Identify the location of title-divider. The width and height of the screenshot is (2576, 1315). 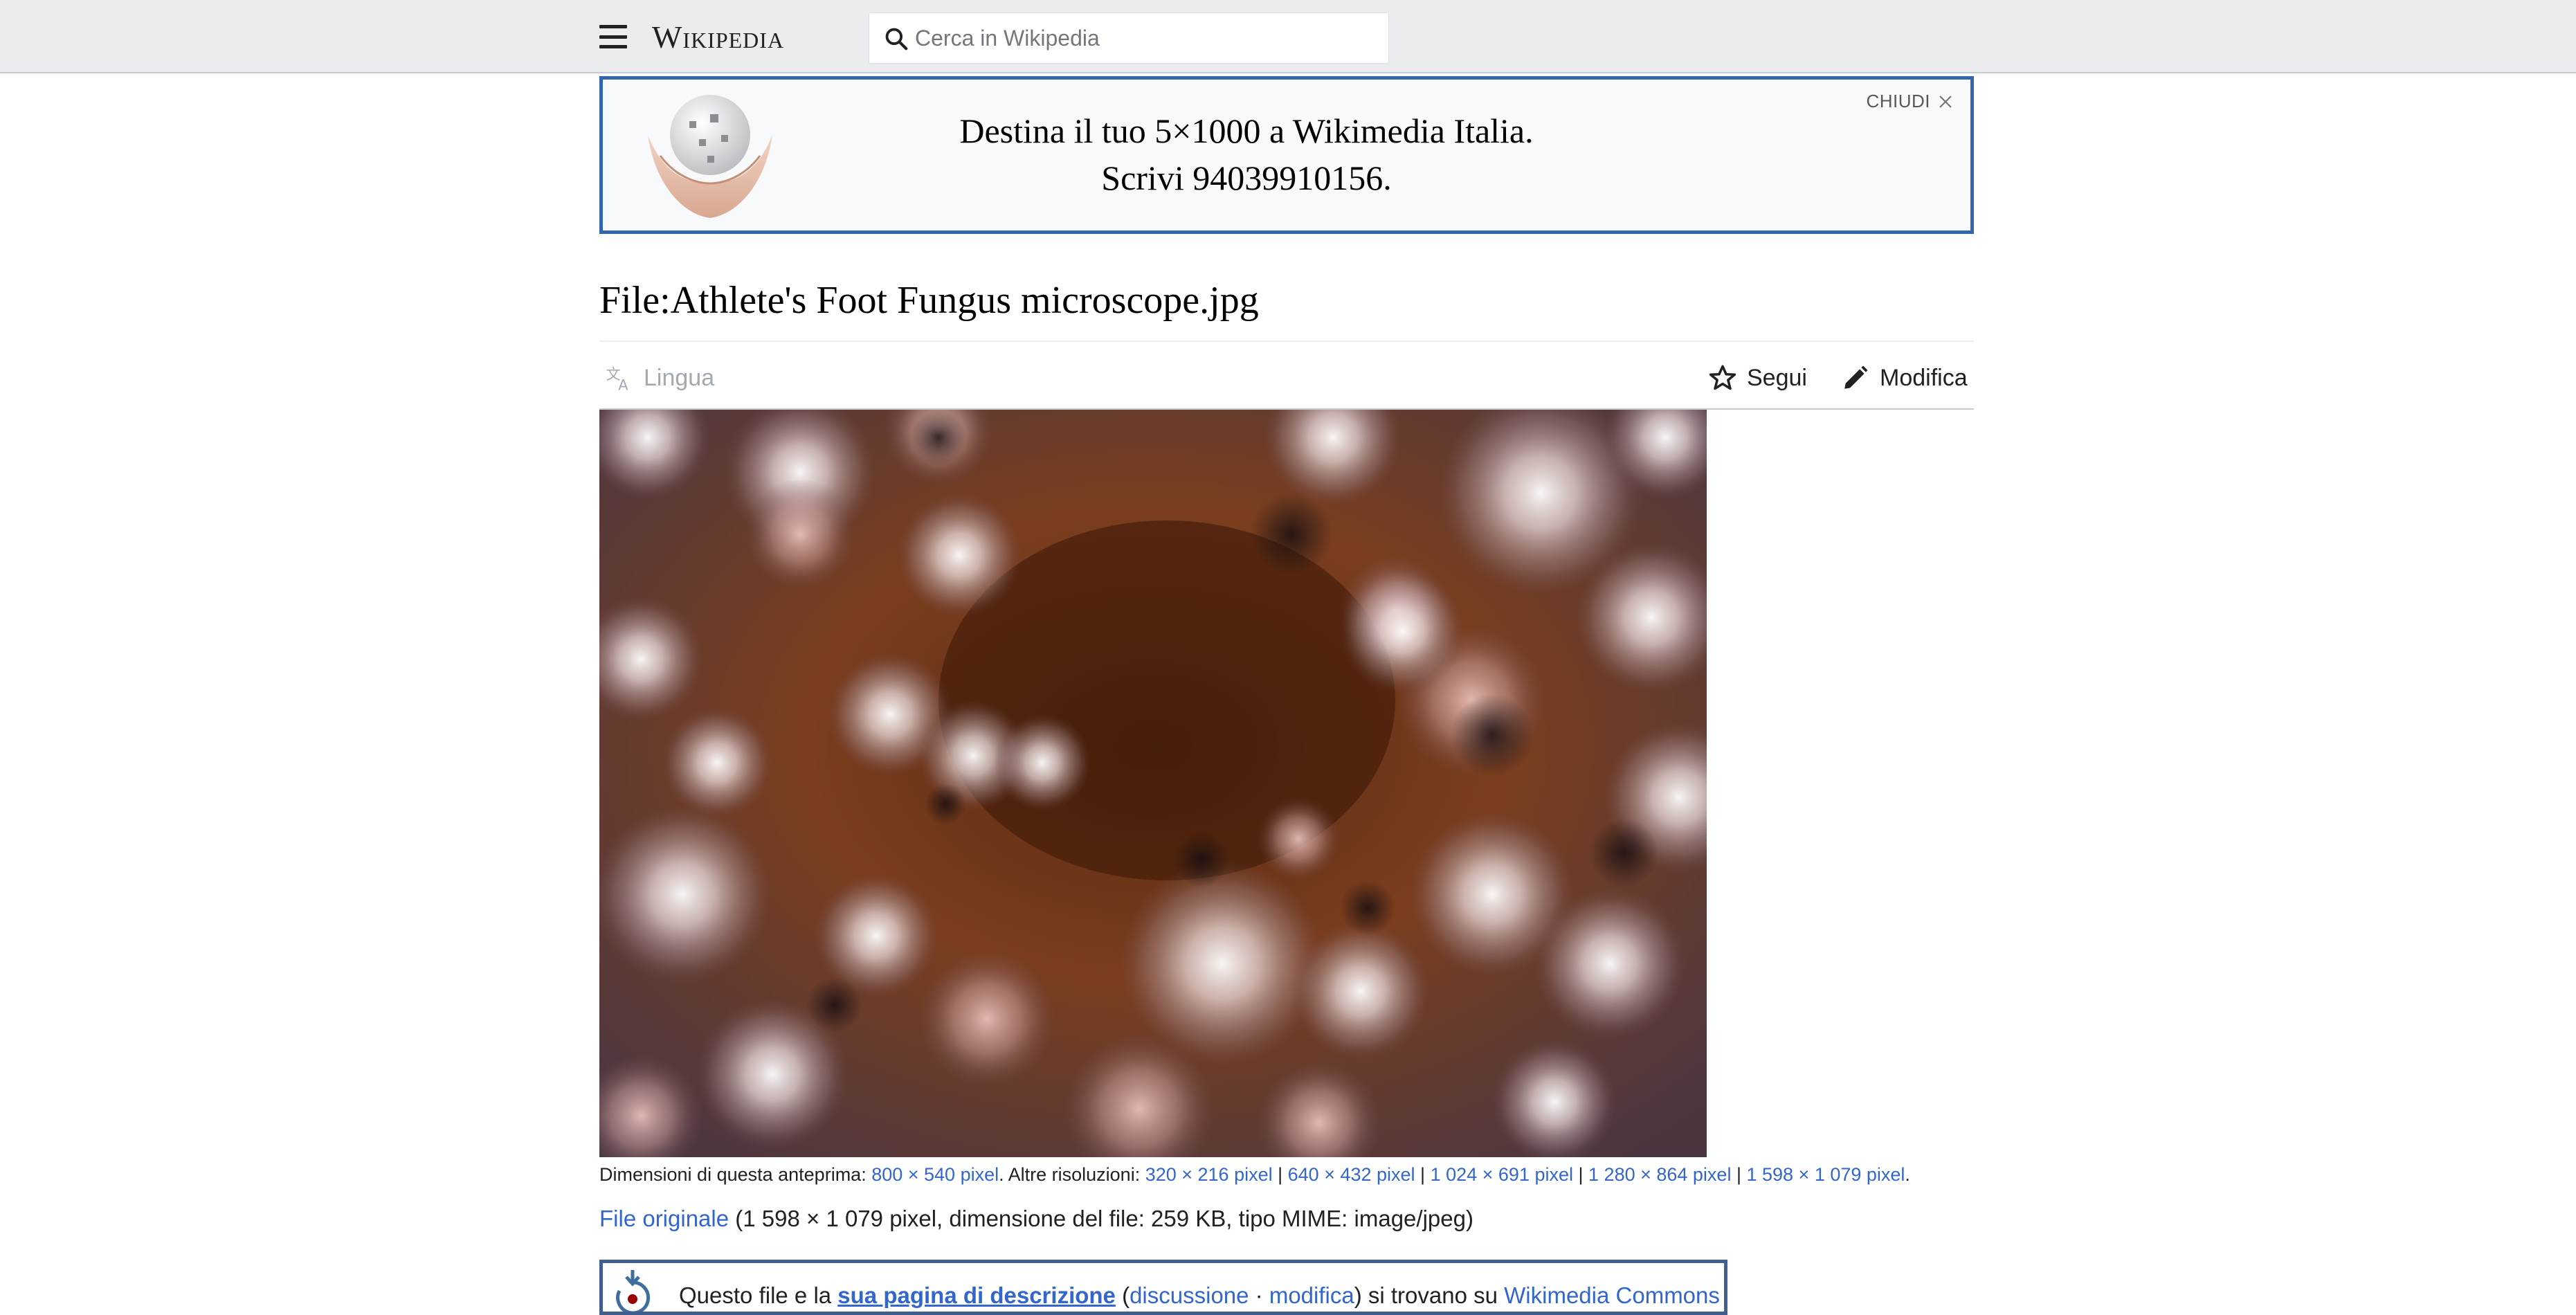
(1286, 341).